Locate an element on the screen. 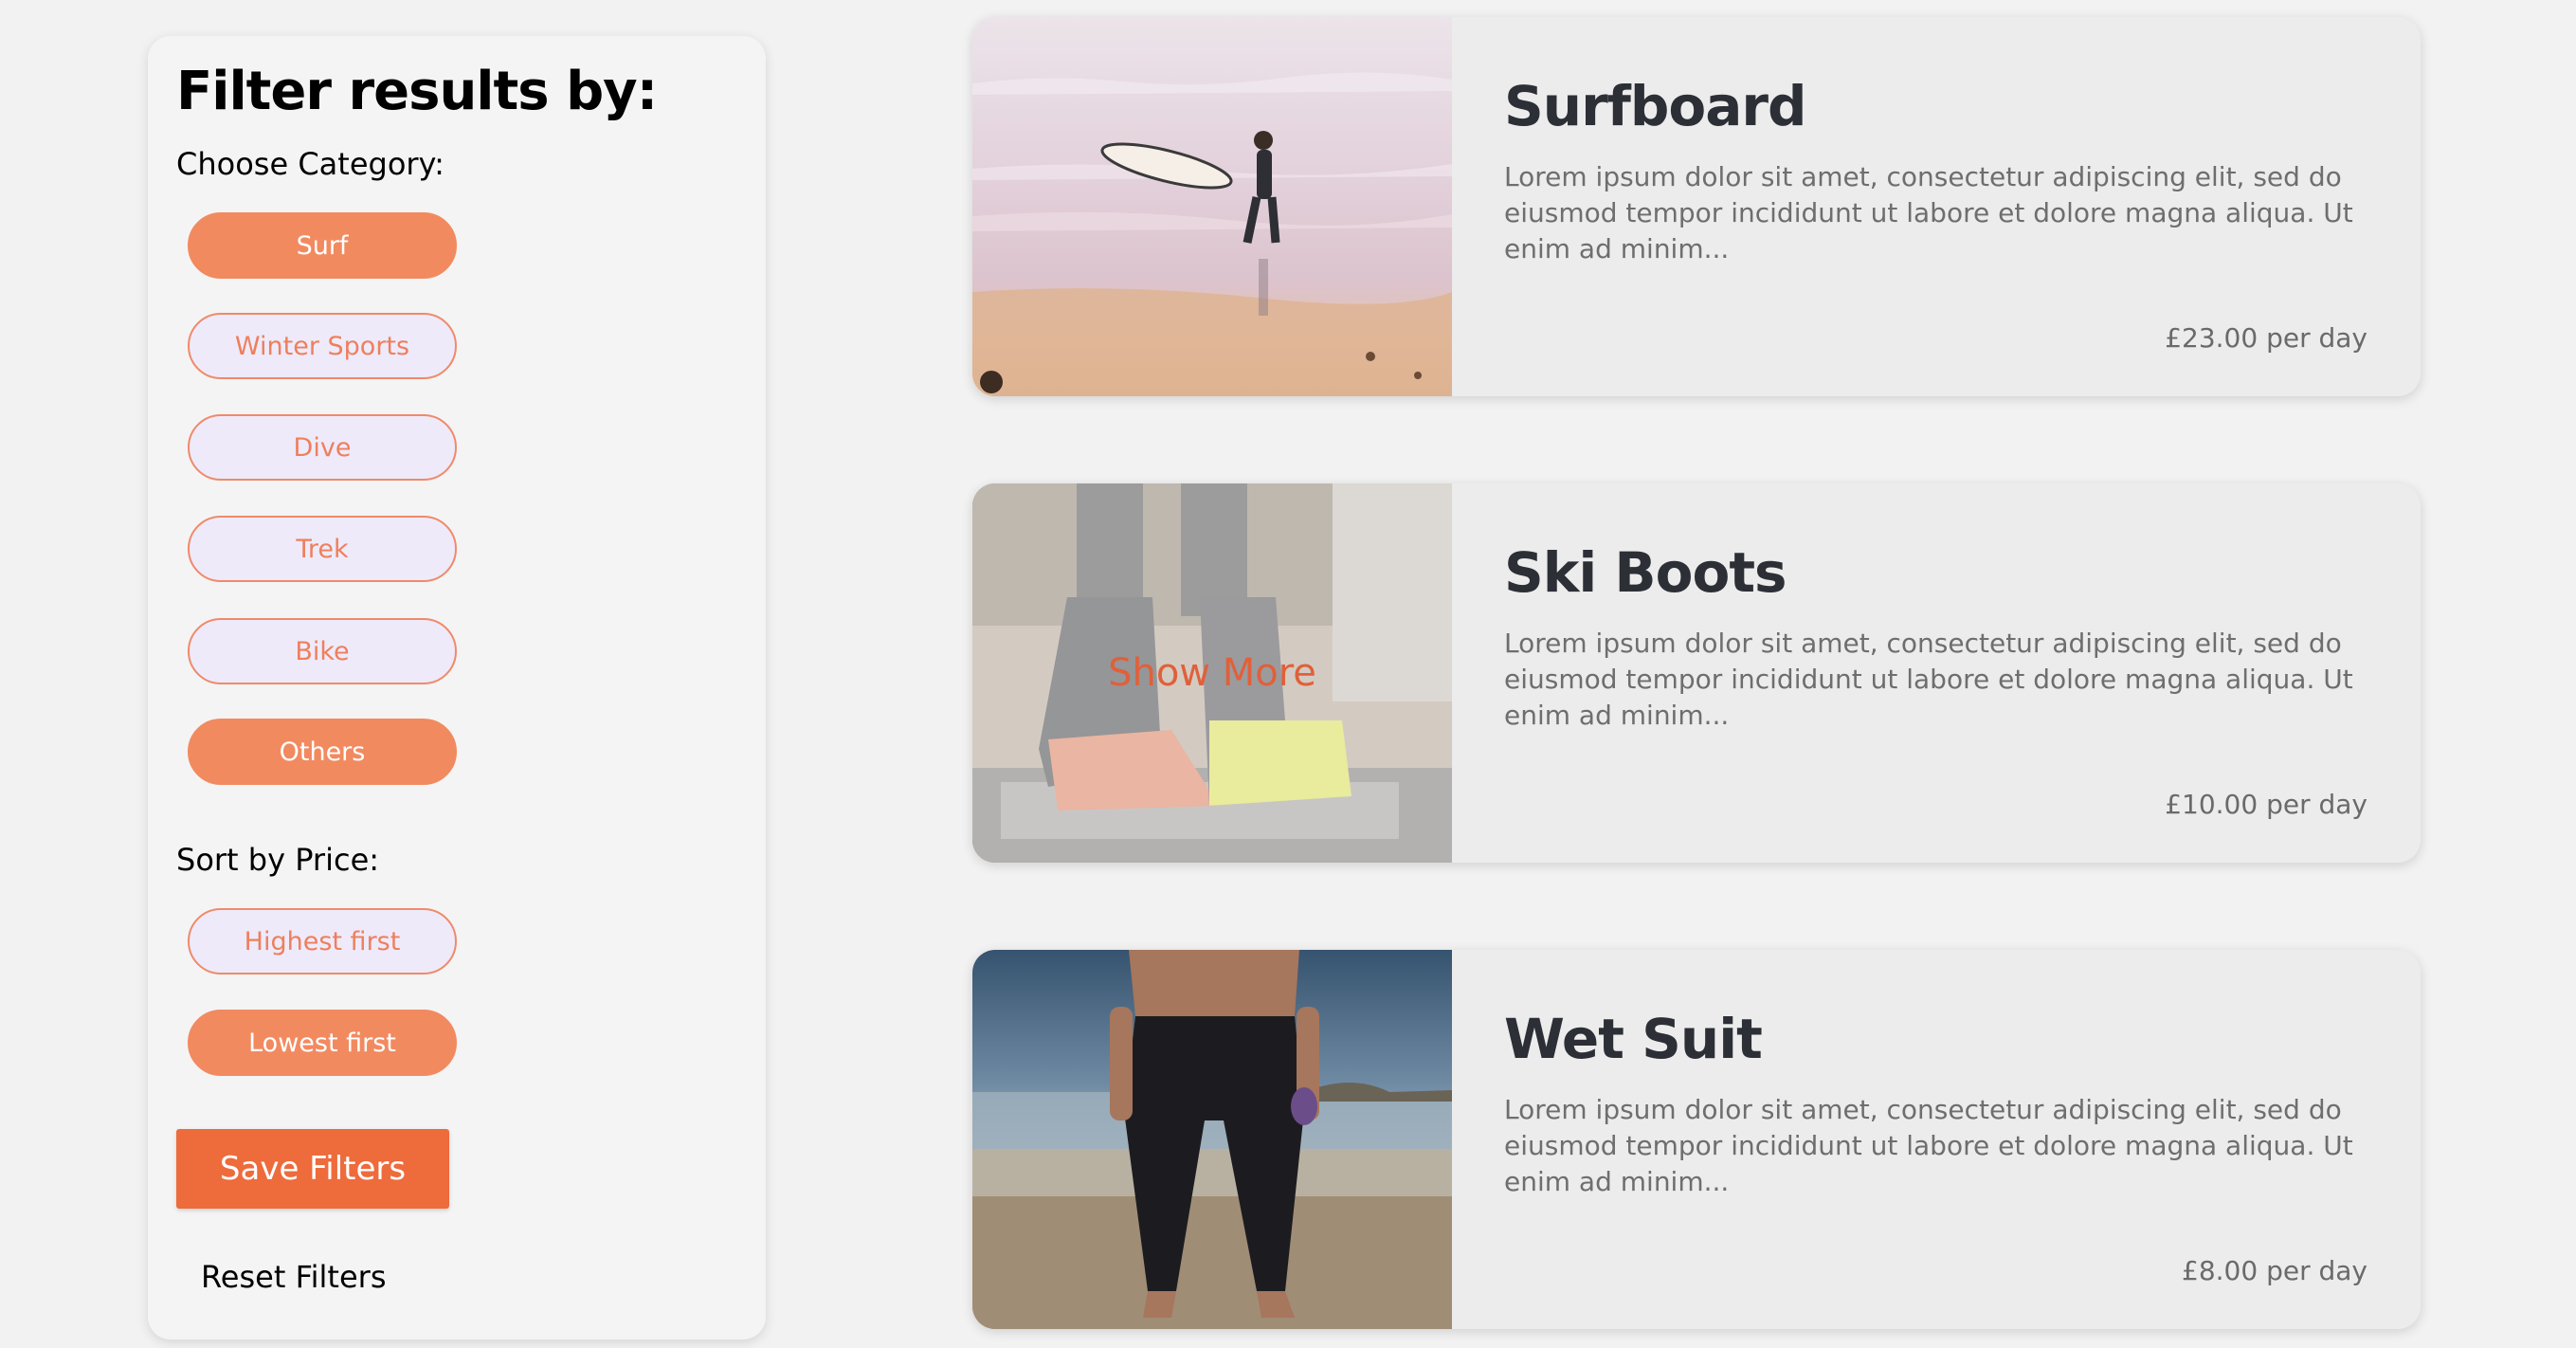 The image size is (2576, 1348). surfer-on-beach-image is located at coordinates (1212, 206).